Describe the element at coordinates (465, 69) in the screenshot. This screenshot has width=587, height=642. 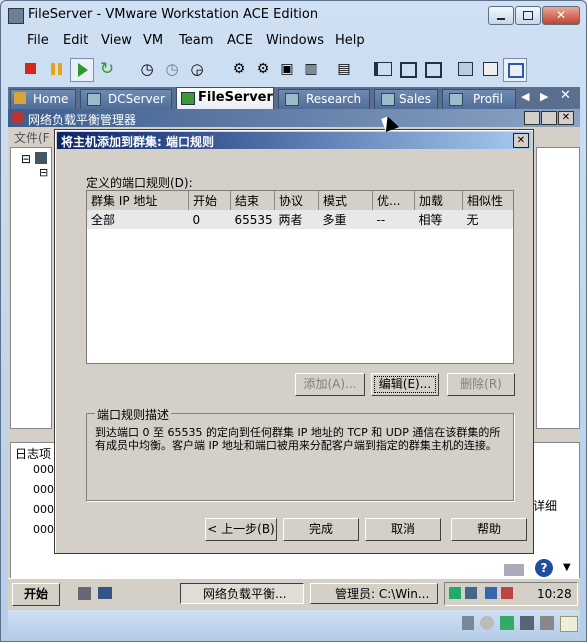
I see `summary-icon` at that location.